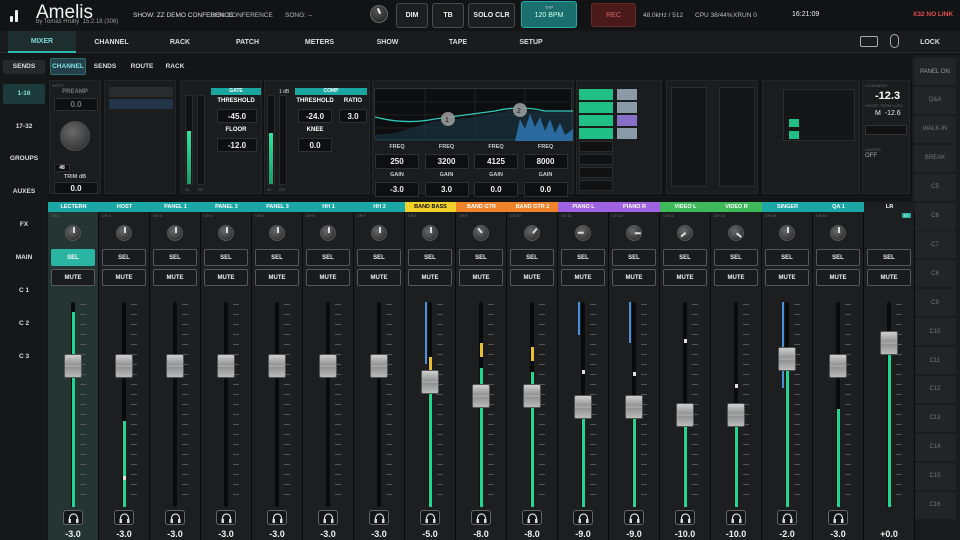 The height and width of the screenshot is (540, 960). Describe the element at coordinates (24, 67) in the screenshot. I see `bank-sends: SENDS` at that location.